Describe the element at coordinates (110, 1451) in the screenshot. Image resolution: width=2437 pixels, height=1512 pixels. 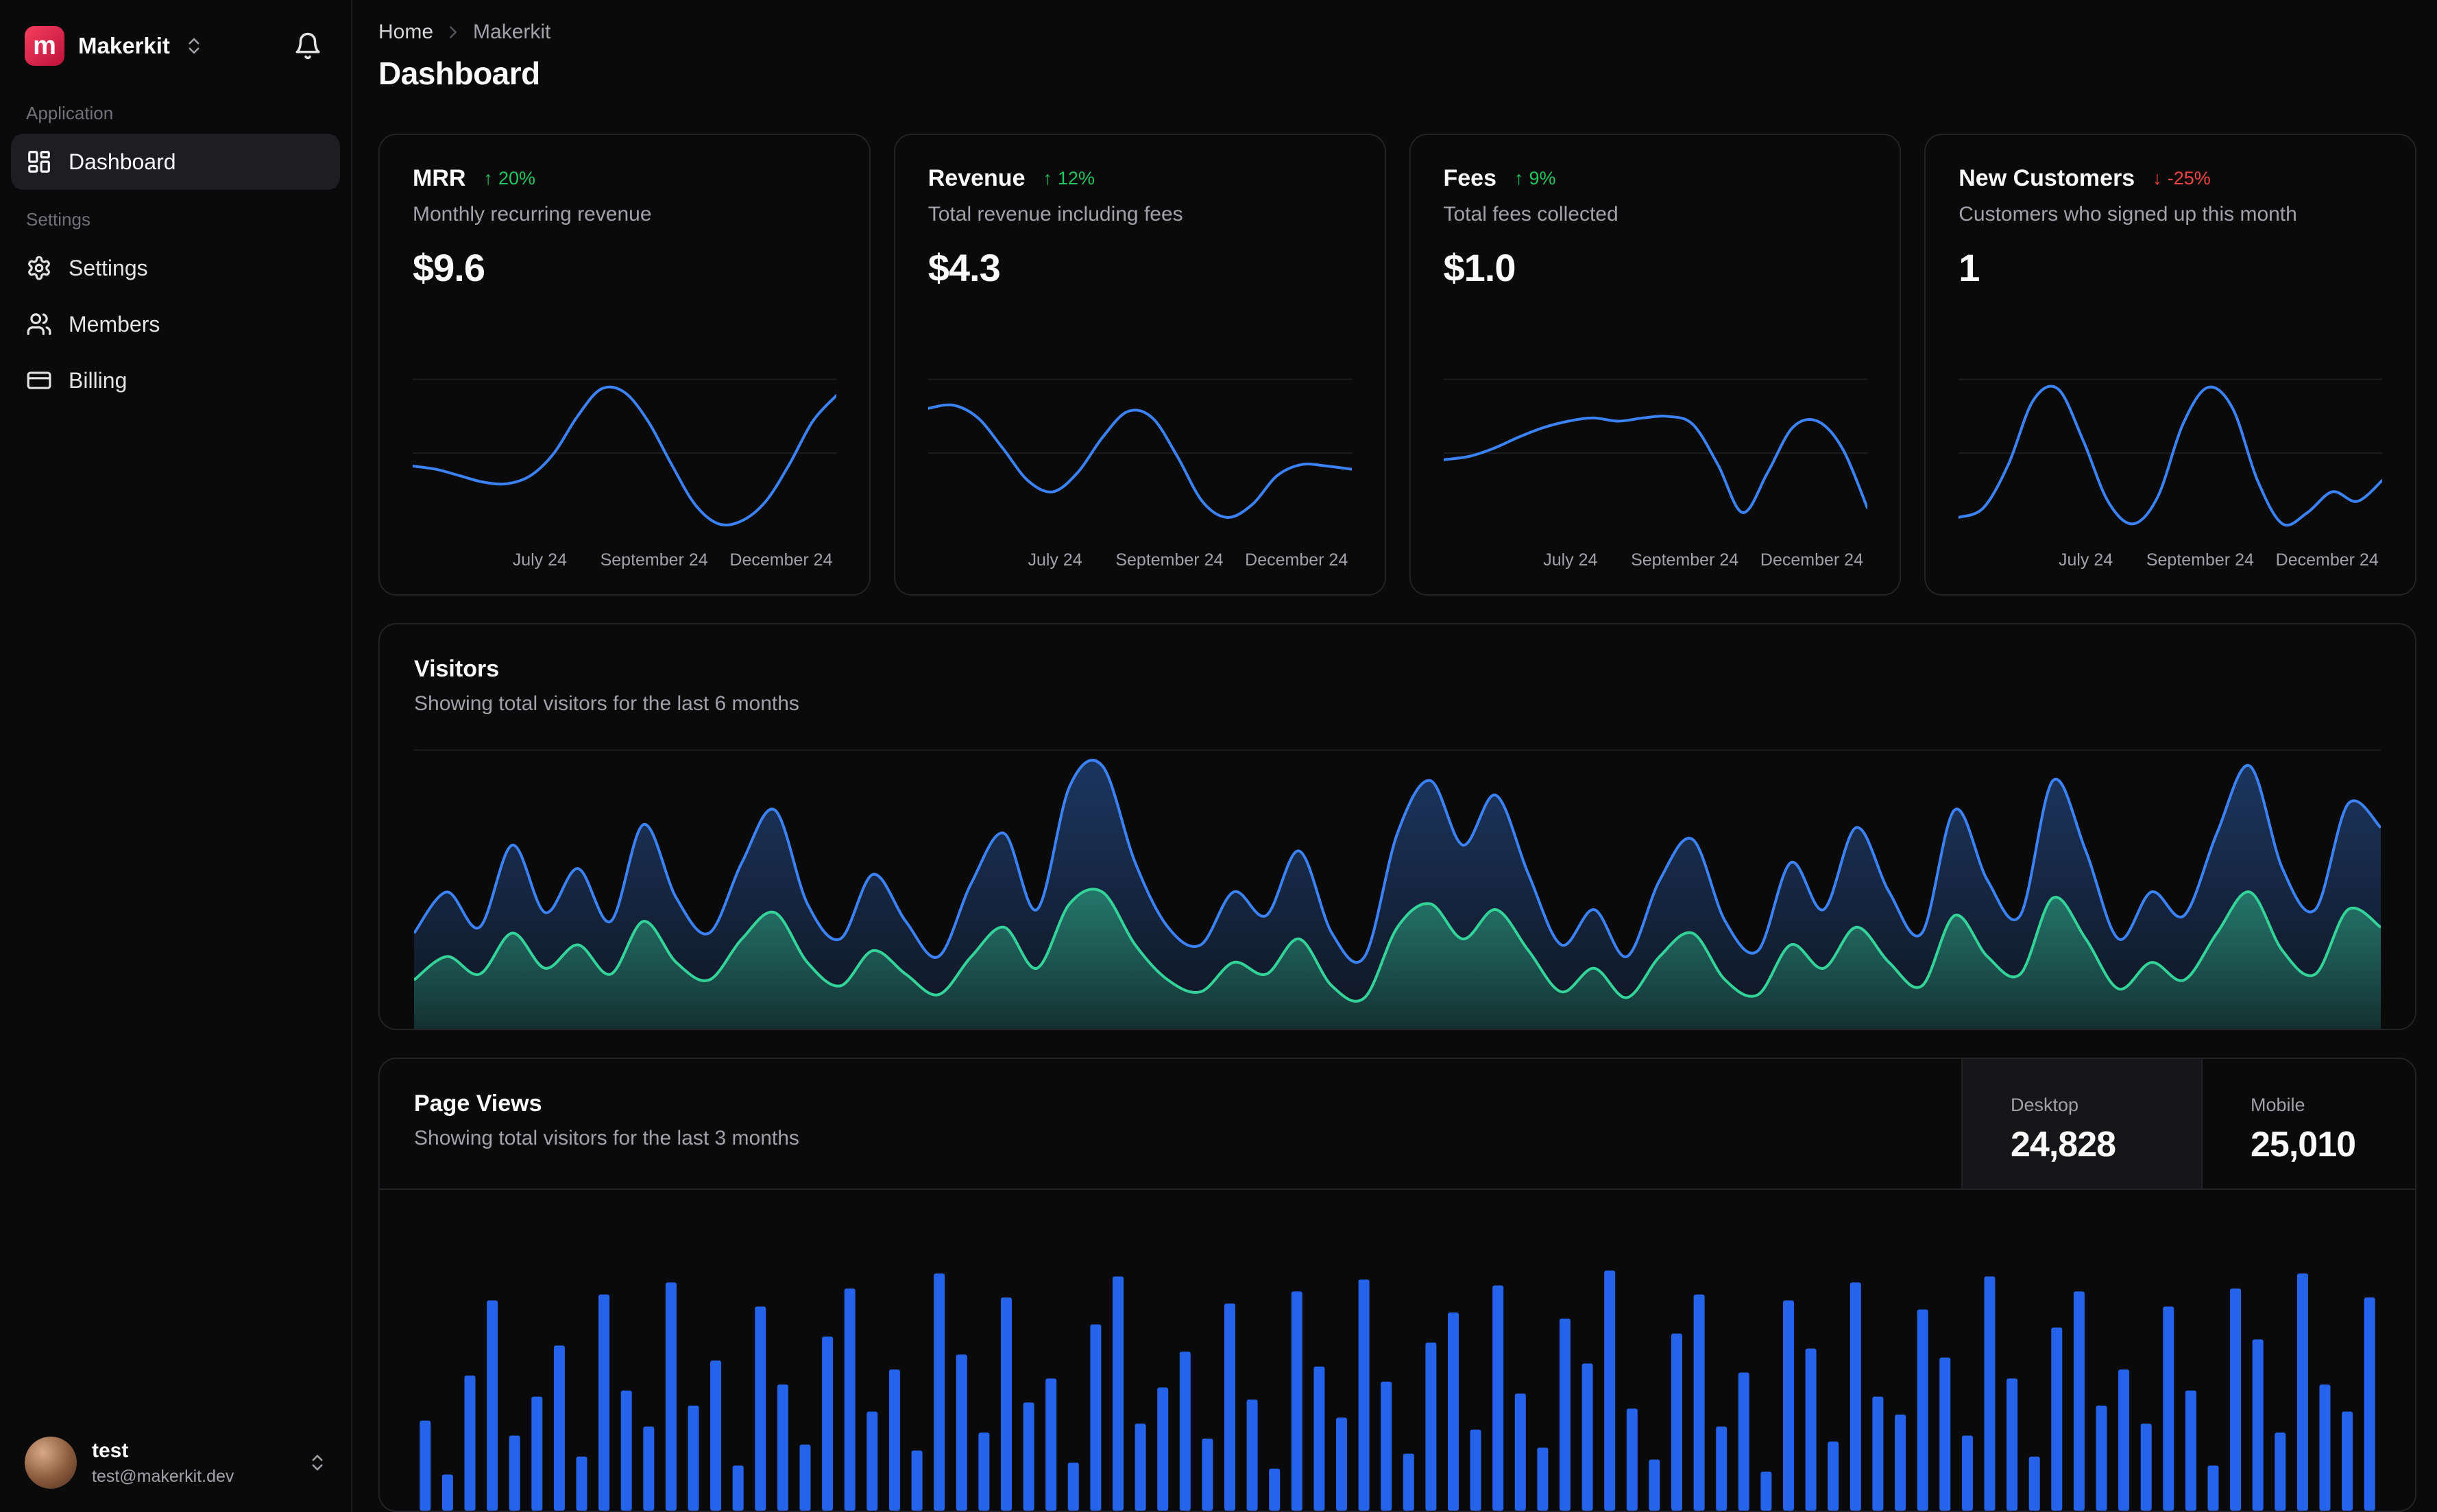
I see `user-name: test` at that location.